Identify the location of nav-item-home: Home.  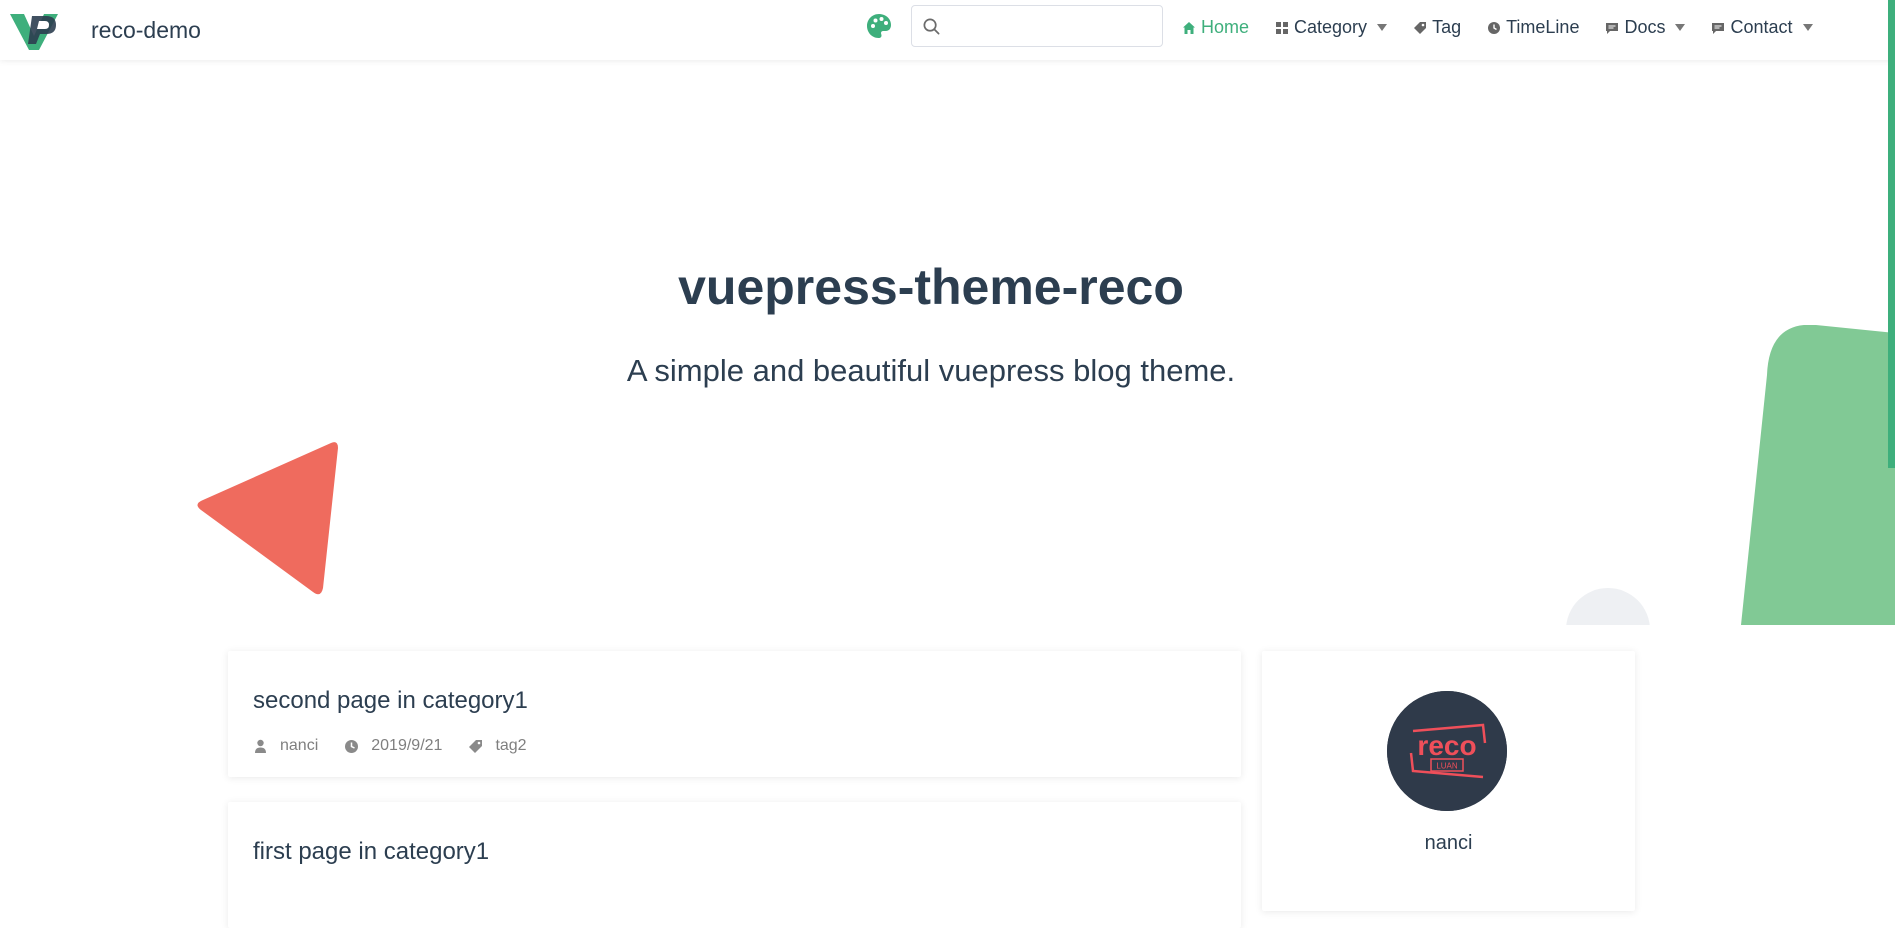
(1215, 27).